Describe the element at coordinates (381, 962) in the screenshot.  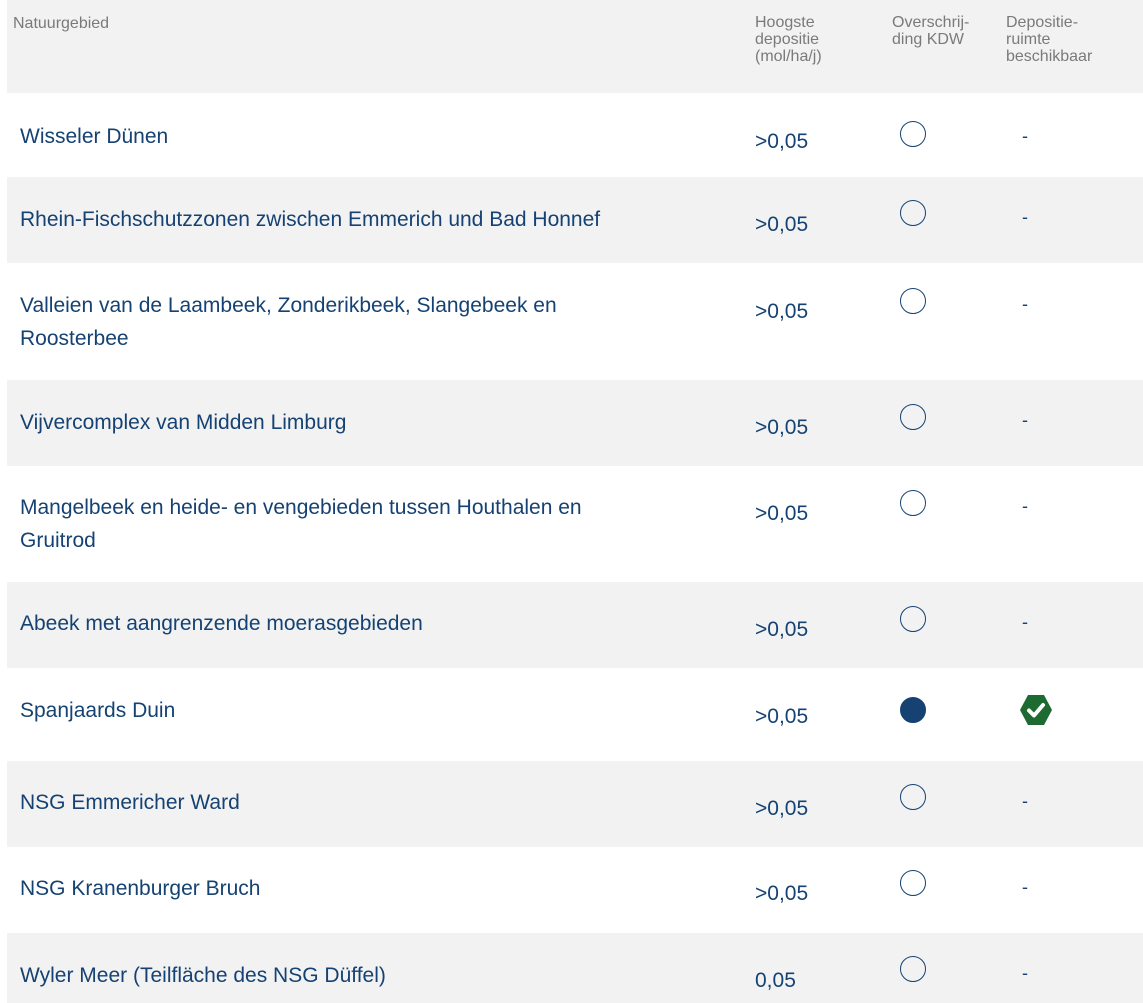
I see `area-name-link: Wyler Meer (Teilfläche des NSG Düffel)` at that location.